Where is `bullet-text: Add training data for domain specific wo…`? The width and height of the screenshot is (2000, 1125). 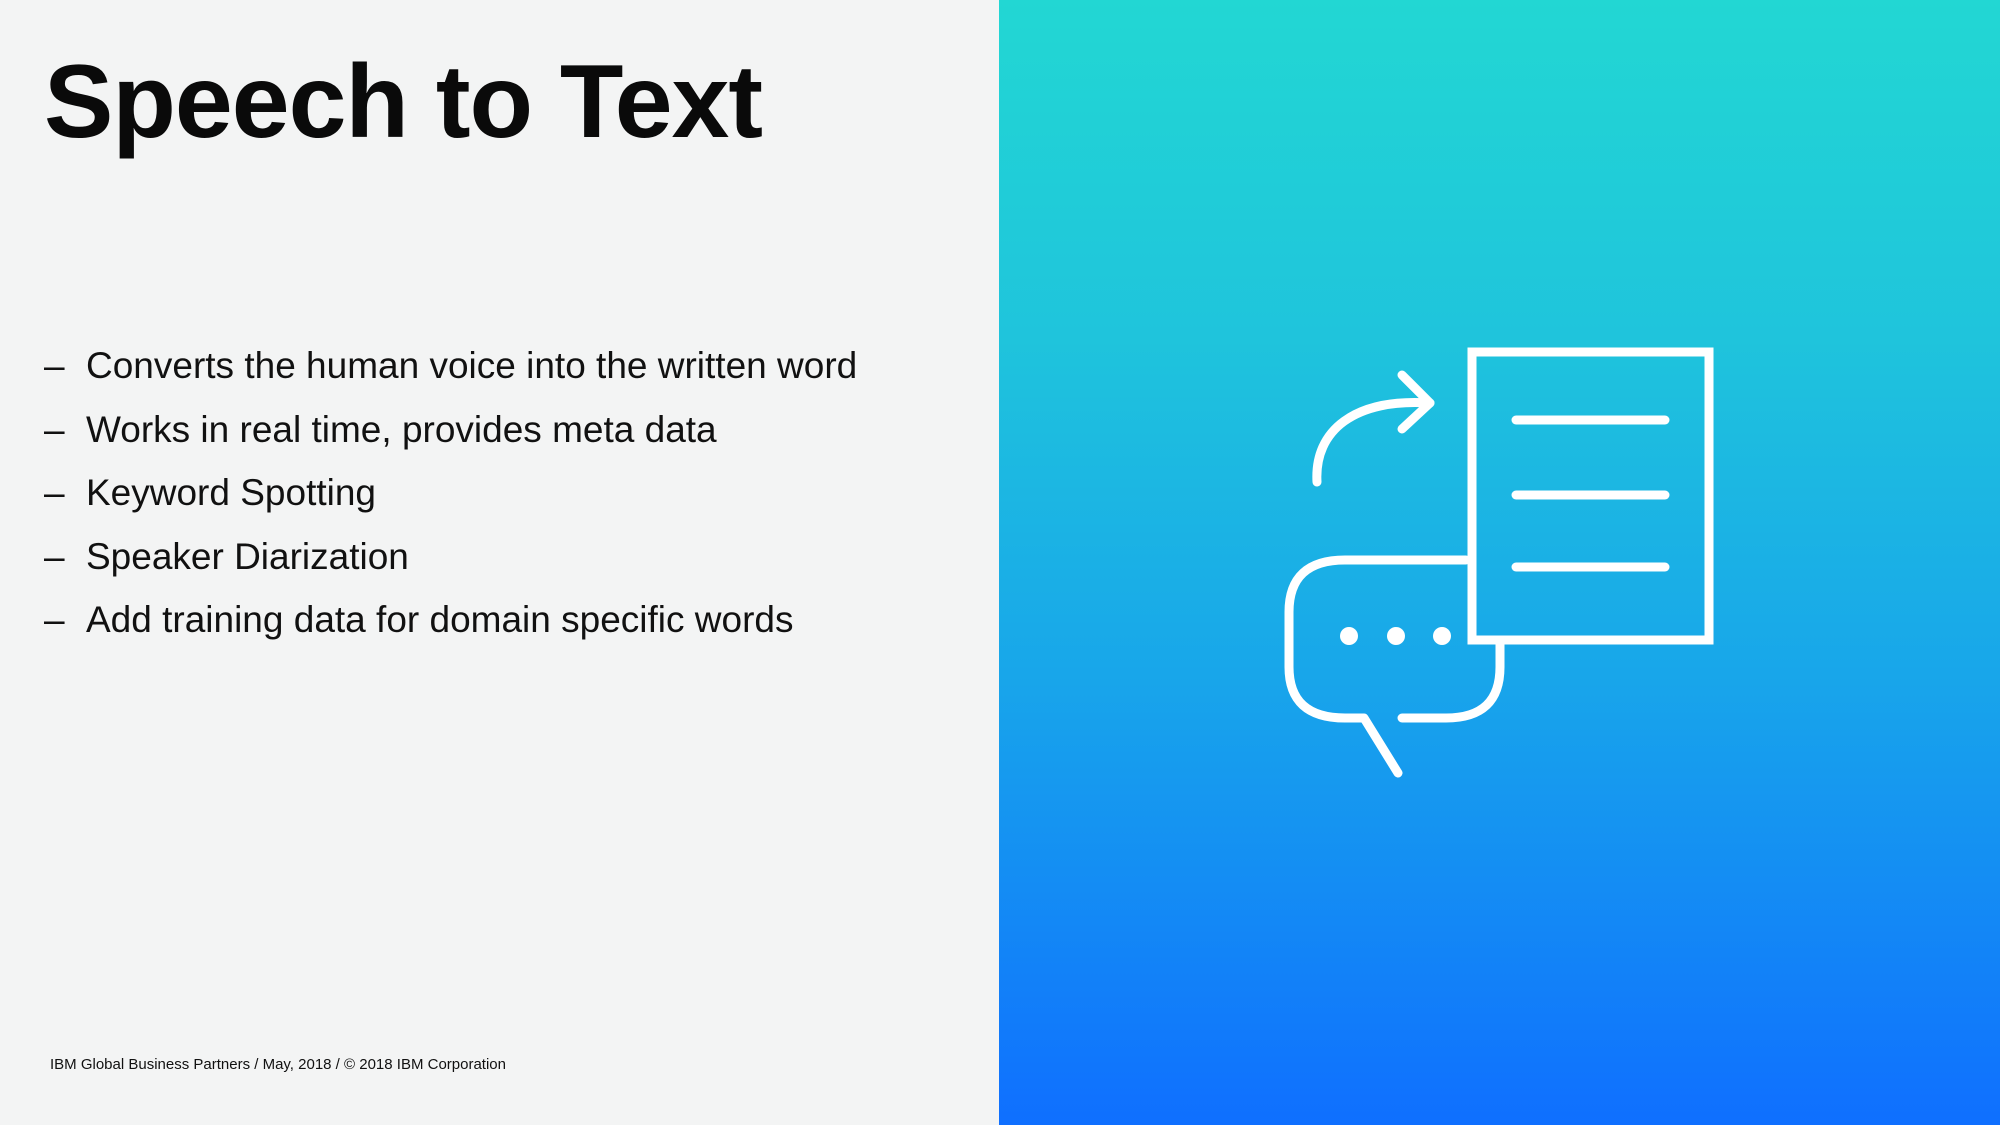 bullet-text: Add training data for domain specific wo… is located at coordinates (440, 619).